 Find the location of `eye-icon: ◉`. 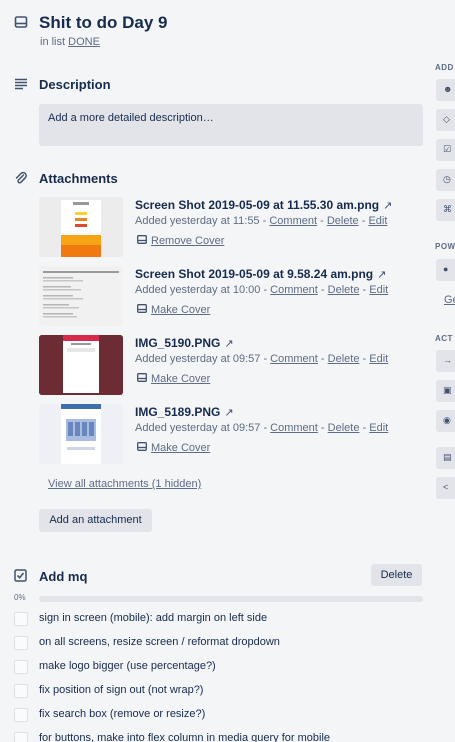

eye-icon: ◉ is located at coordinates (447, 420).